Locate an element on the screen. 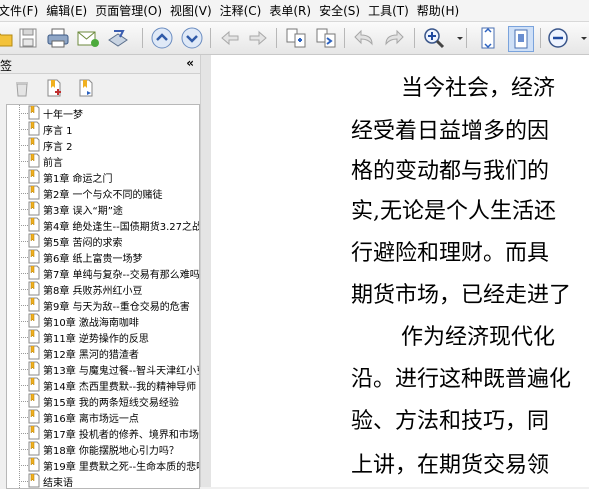  bookmark-item: 十年一梦 is located at coordinates (103, 113).